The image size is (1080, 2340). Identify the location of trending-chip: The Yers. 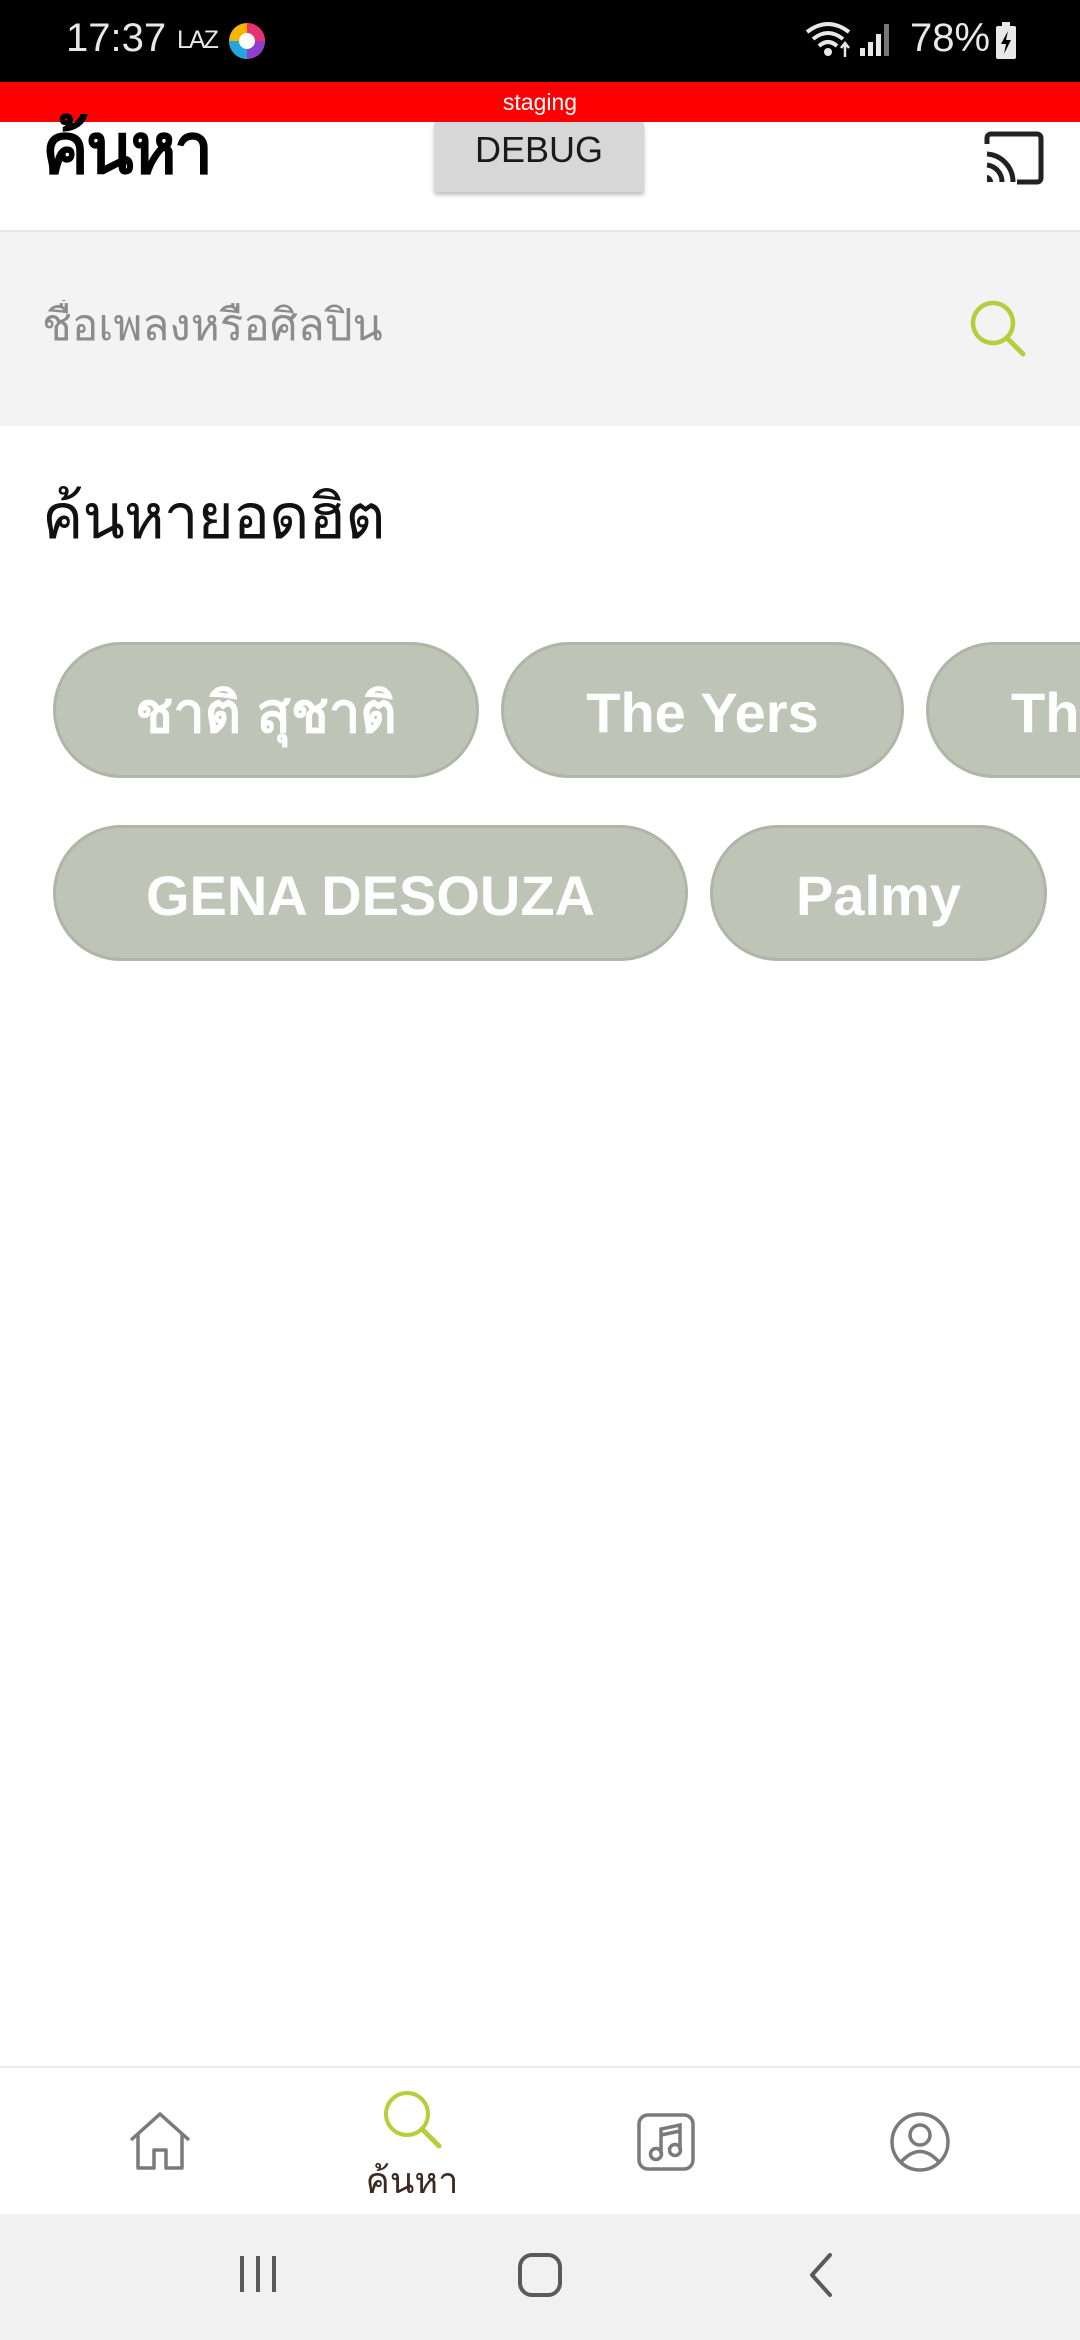
(702, 710).